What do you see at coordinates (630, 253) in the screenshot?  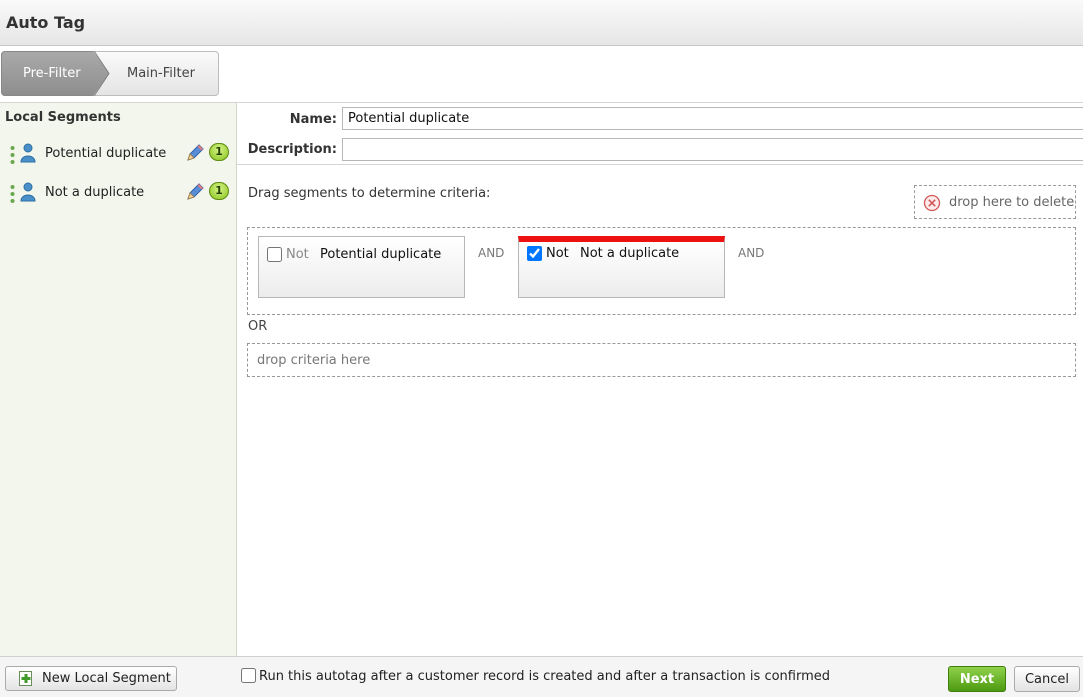 I see `criteria-segment-name: Not a duplicate` at bounding box center [630, 253].